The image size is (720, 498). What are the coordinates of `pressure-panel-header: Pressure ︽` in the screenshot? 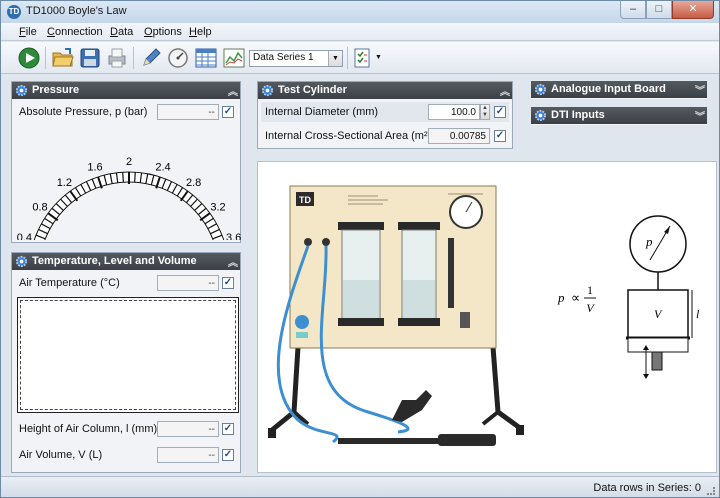 It's located at (126, 90).